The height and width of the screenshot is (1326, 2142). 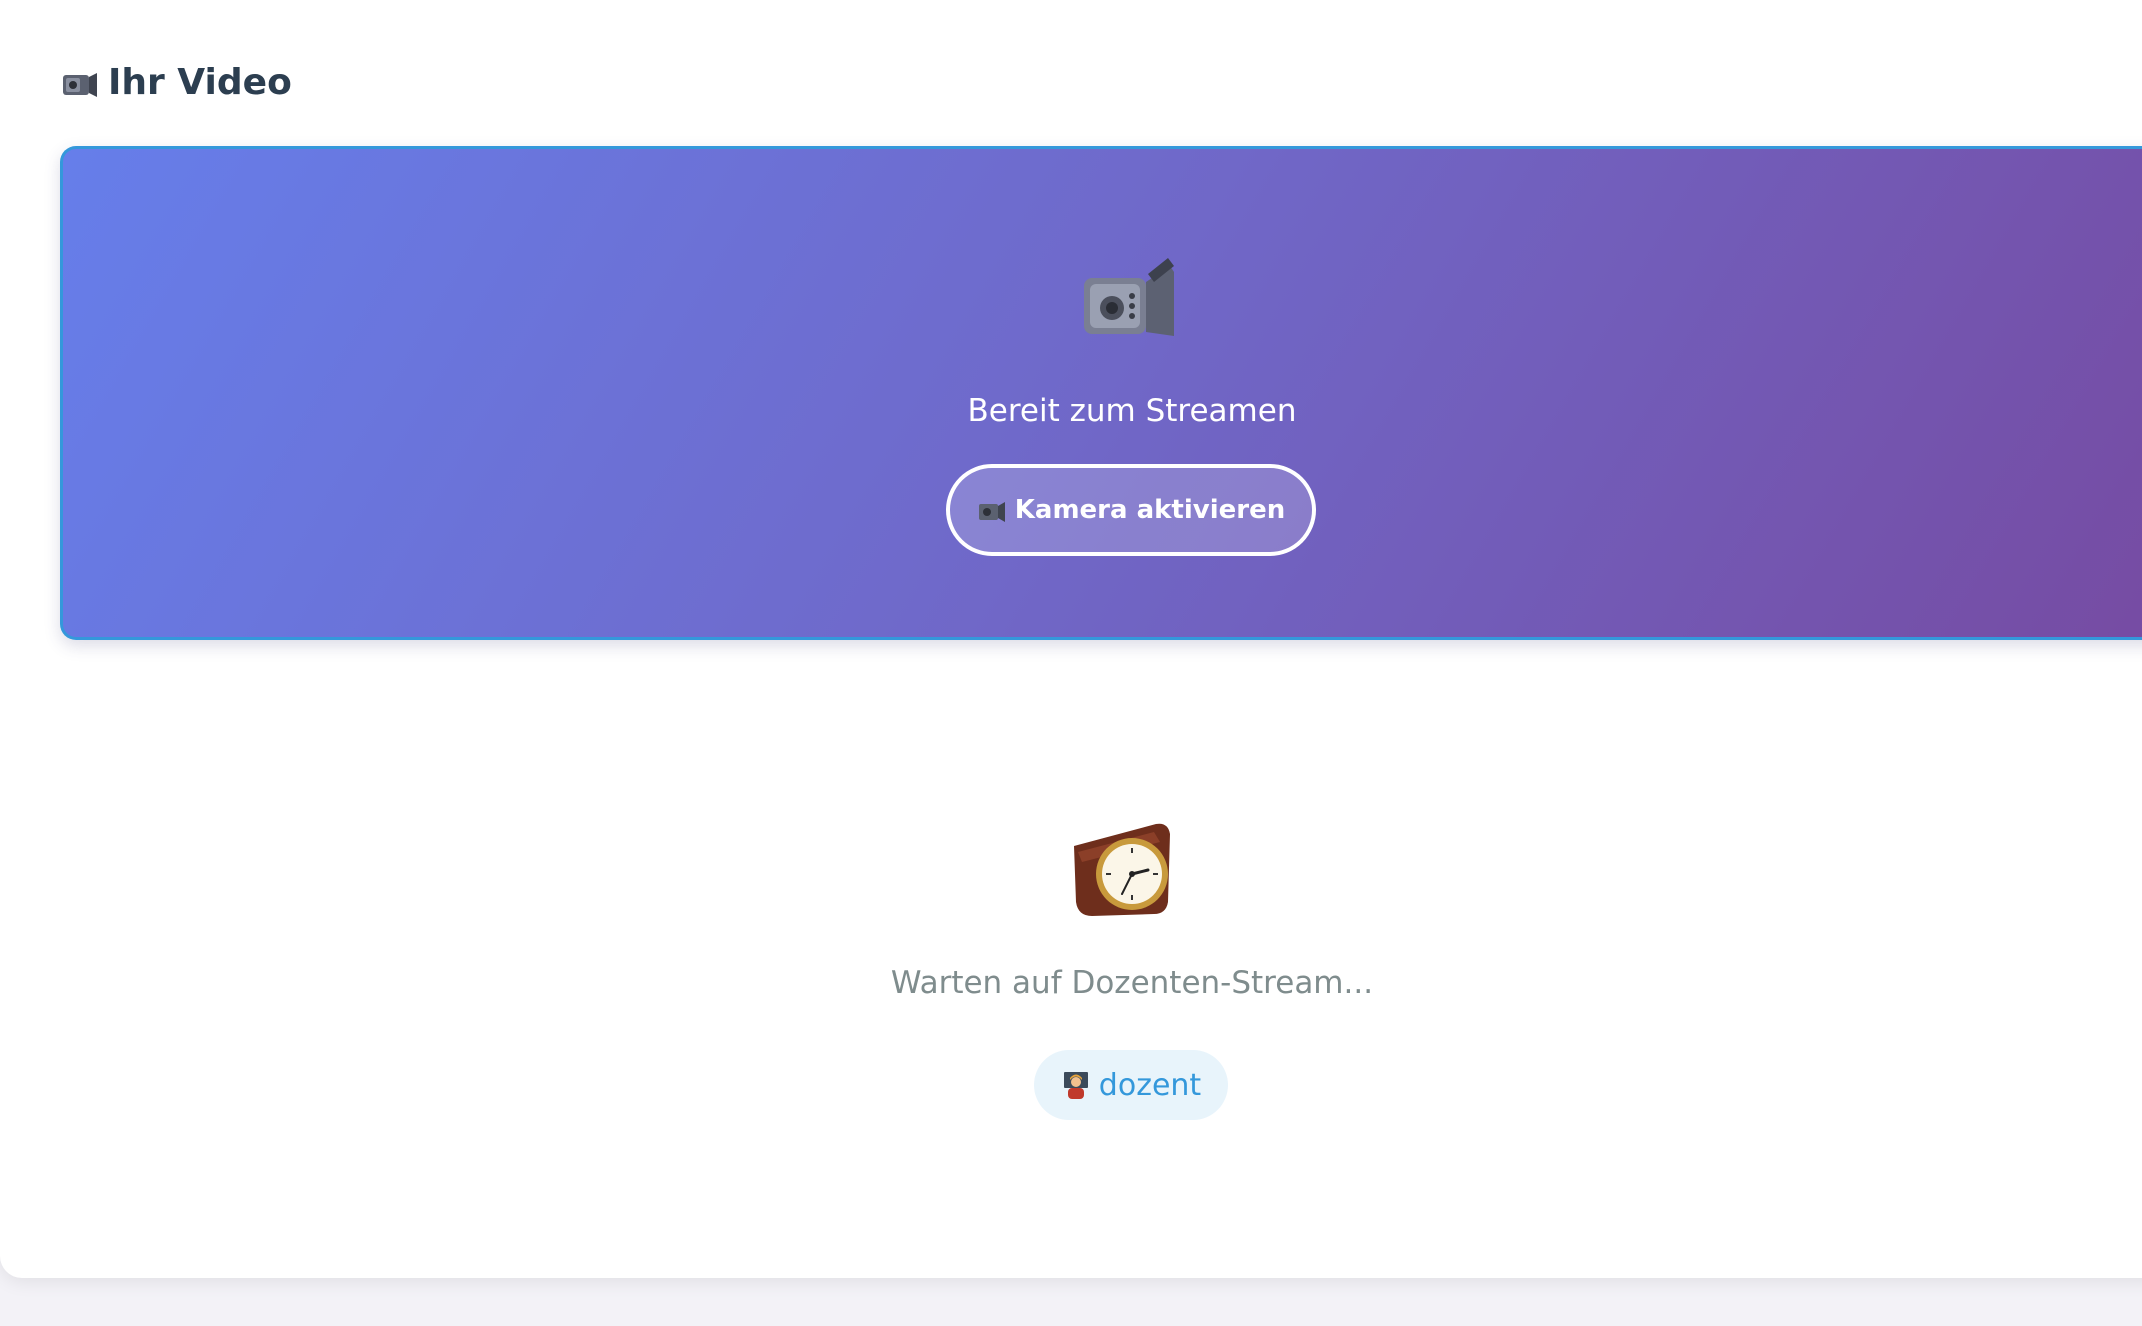 What do you see at coordinates (1075, 1085) in the screenshot?
I see `teacher-icon` at bounding box center [1075, 1085].